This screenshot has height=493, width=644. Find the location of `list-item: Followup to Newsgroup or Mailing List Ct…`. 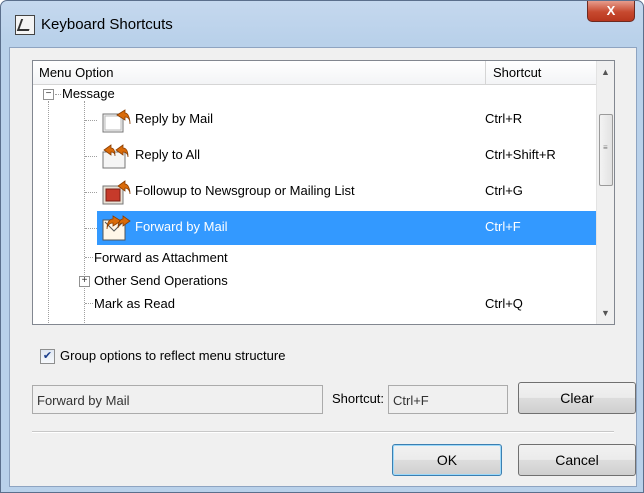

list-item: Followup to Newsgroup or Mailing List Ct… is located at coordinates (315, 192).